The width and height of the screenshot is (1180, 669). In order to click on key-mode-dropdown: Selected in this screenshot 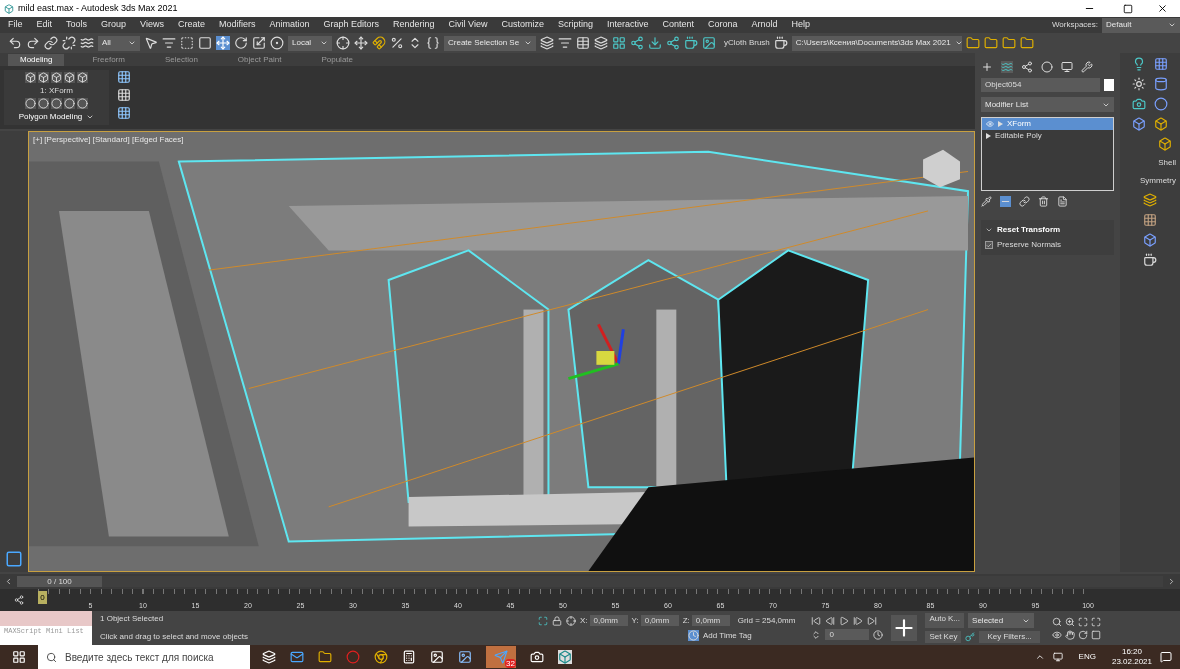, I will do `click(1001, 620)`.